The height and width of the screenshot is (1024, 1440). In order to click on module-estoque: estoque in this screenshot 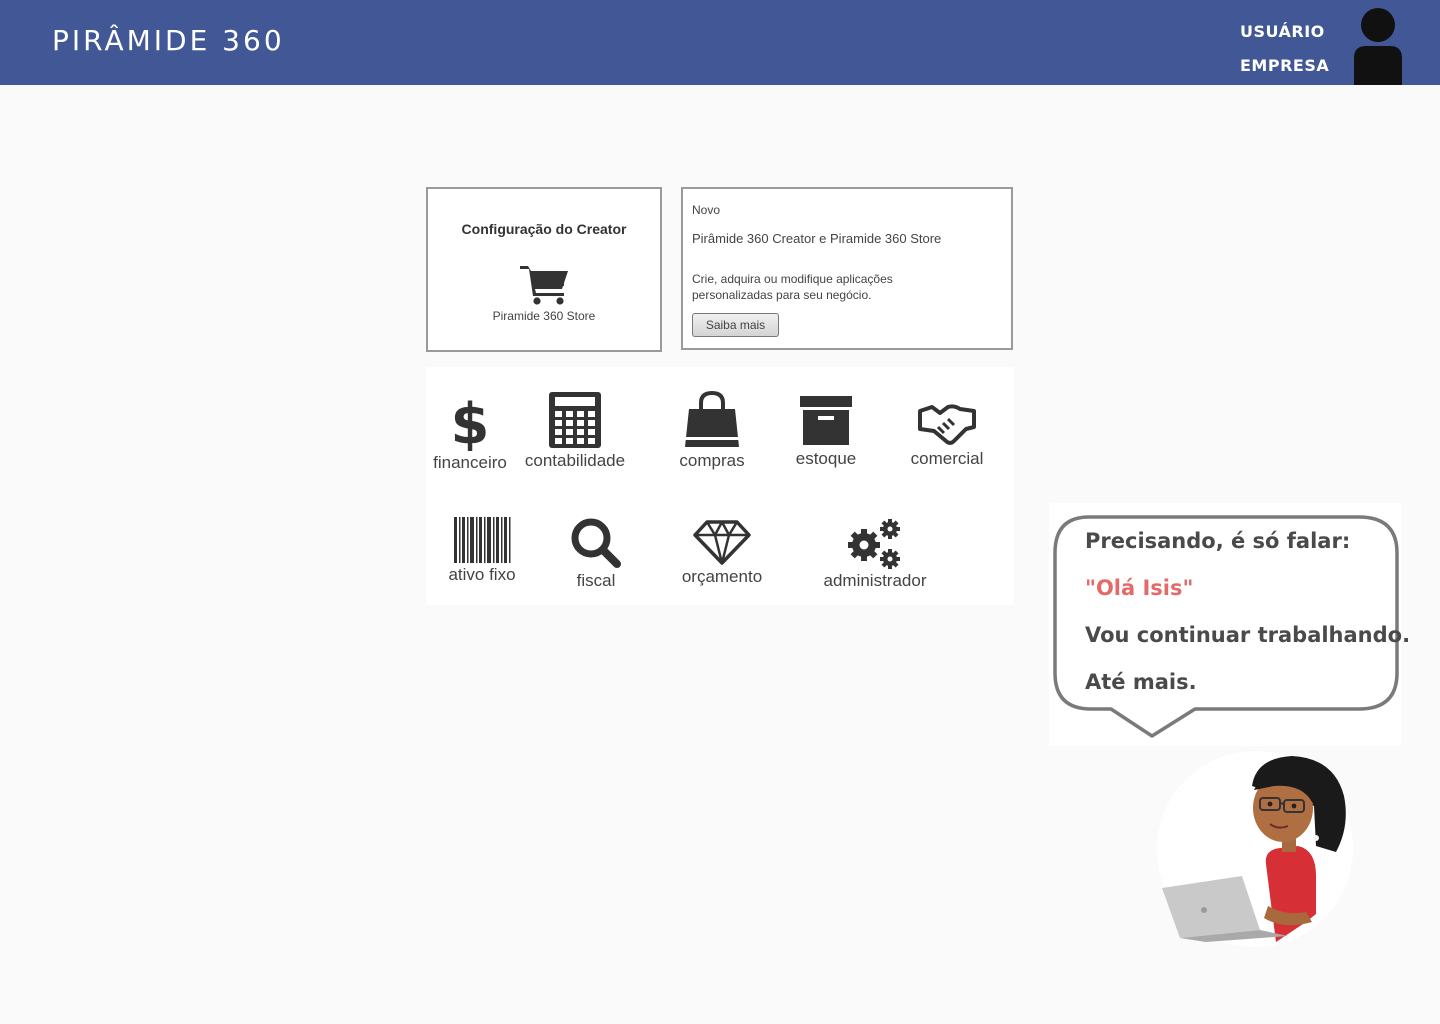, I will do `click(826, 431)`.